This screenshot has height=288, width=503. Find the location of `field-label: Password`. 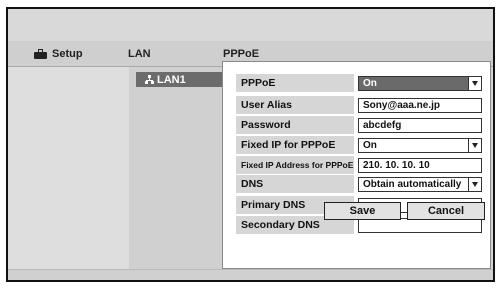

field-label: Password is located at coordinates (295, 125).